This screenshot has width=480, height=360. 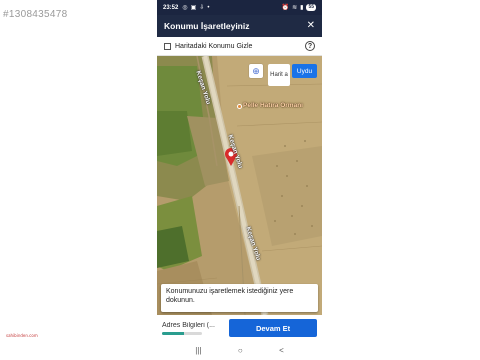 What do you see at coordinates (167, 46) in the screenshot?
I see `hide-location-checkbox` at bounding box center [167, 46].